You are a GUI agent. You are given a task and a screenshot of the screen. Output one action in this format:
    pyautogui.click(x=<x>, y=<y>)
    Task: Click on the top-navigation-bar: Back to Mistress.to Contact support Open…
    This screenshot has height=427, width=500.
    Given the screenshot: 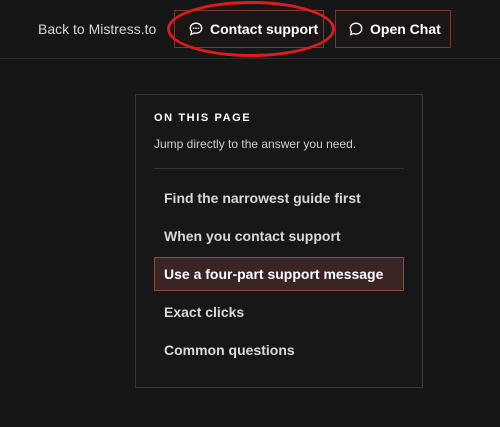 What is the action you would take?
    pyautogui.click(x=250, y=29)
    